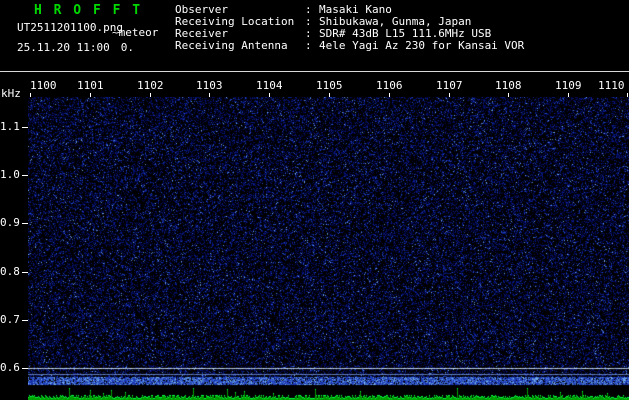 The width and height of the screenshot is (629, 400). What do you see at coordinates (90, 85) in the screenshot?
I see `time-label-1101: 1101` at bounding box center [90, 85].